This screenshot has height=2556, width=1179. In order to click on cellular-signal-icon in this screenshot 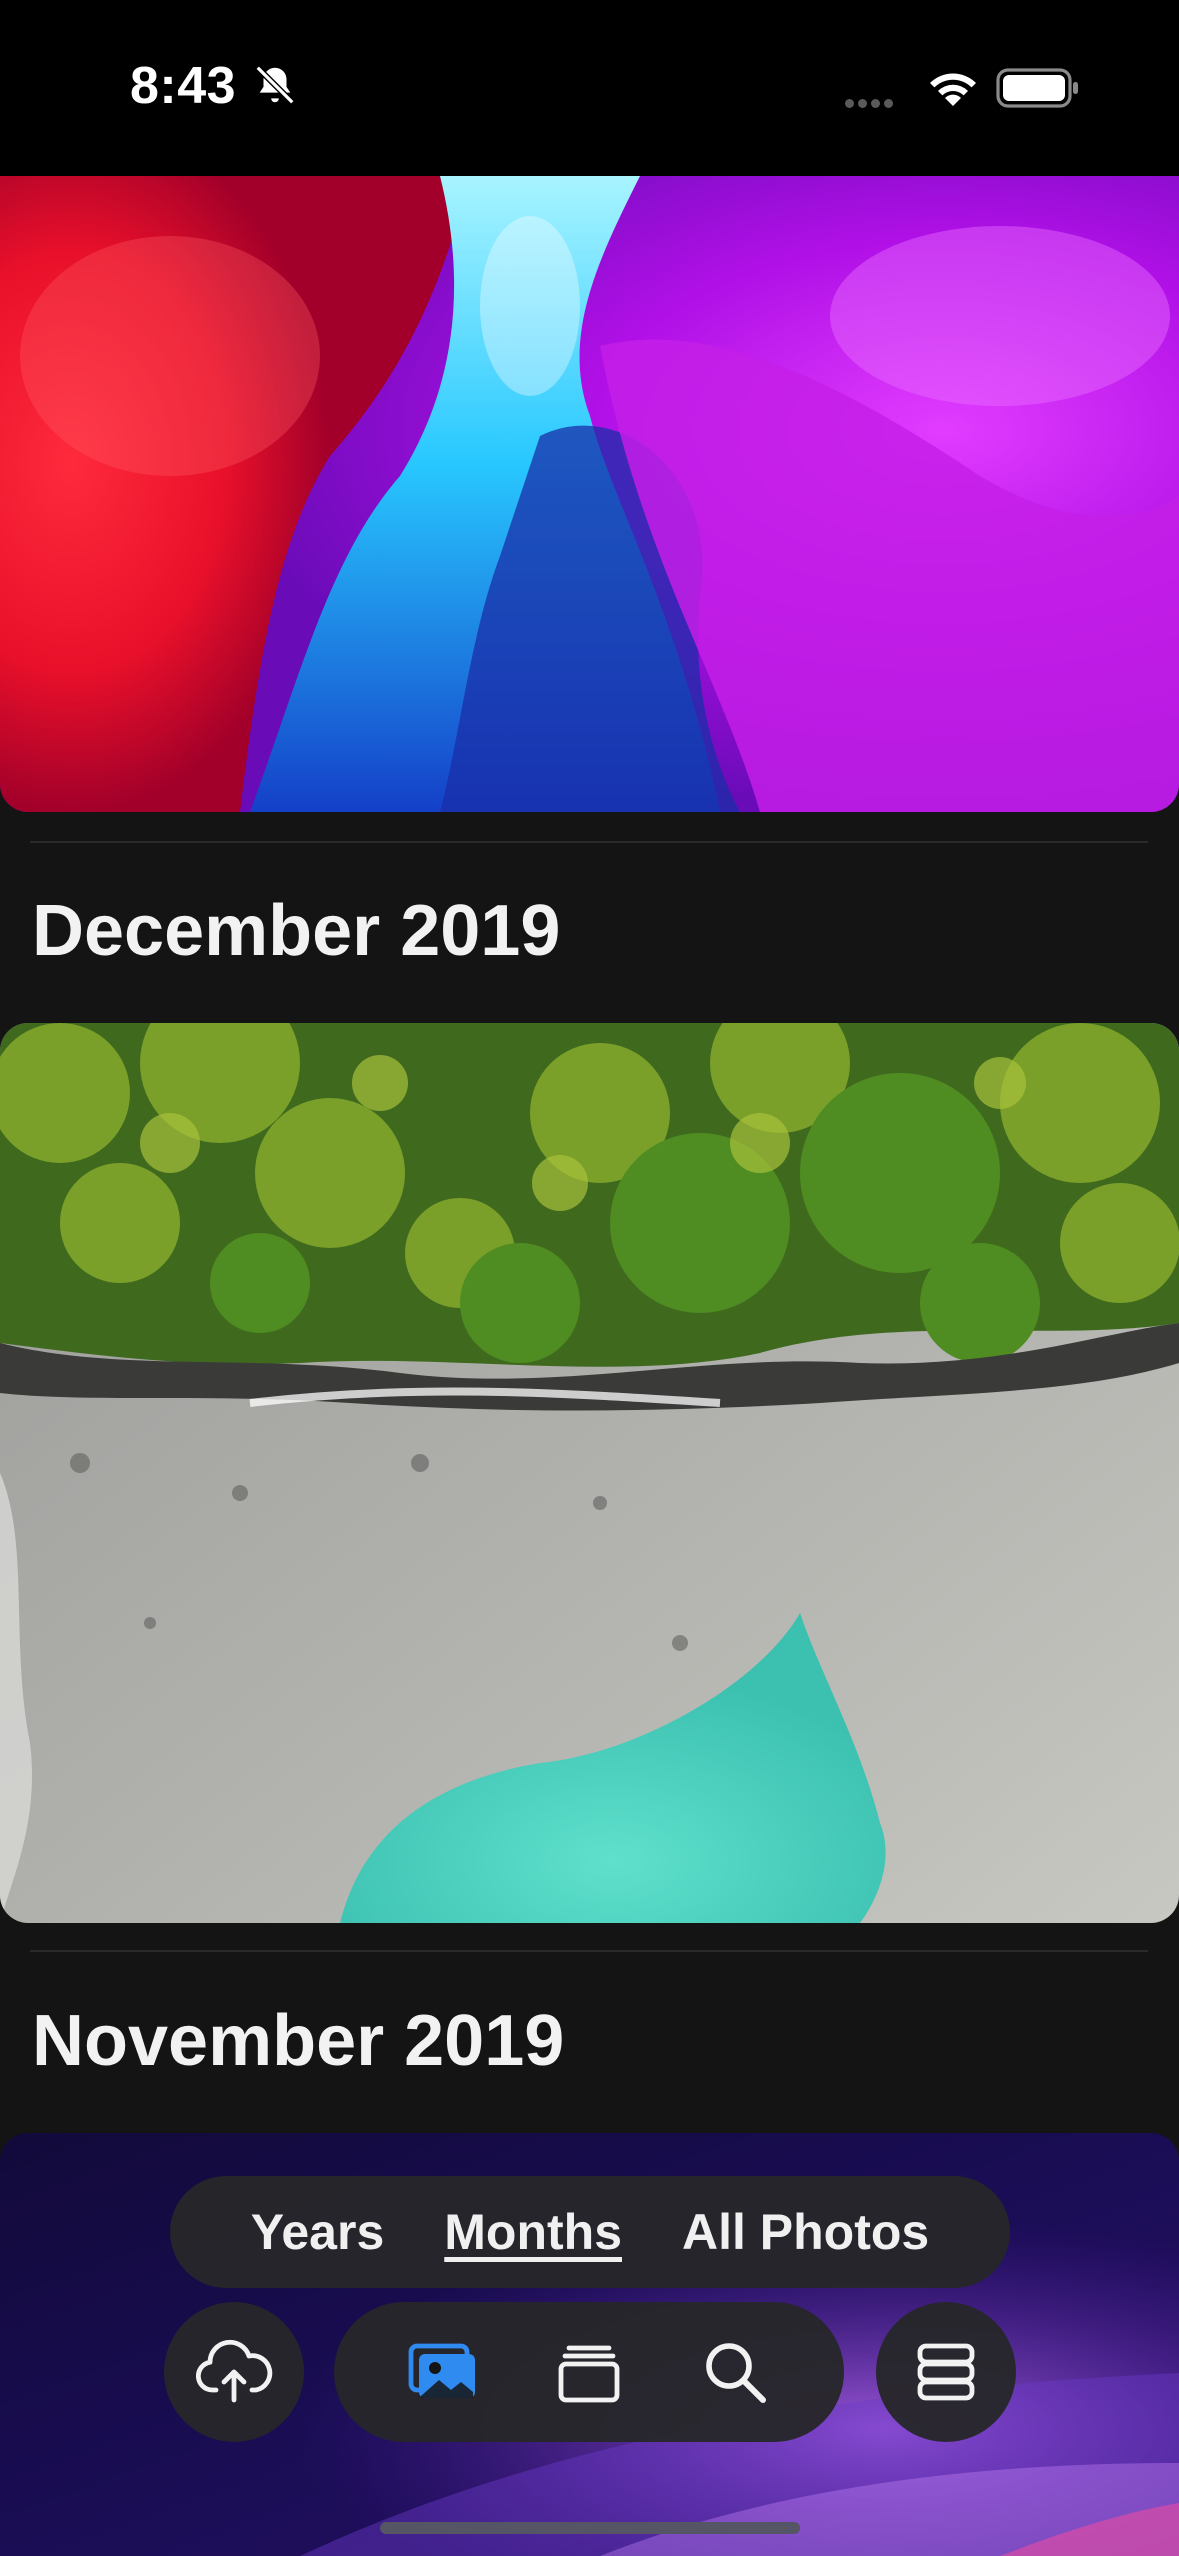, I will do `click(871, 104)`.